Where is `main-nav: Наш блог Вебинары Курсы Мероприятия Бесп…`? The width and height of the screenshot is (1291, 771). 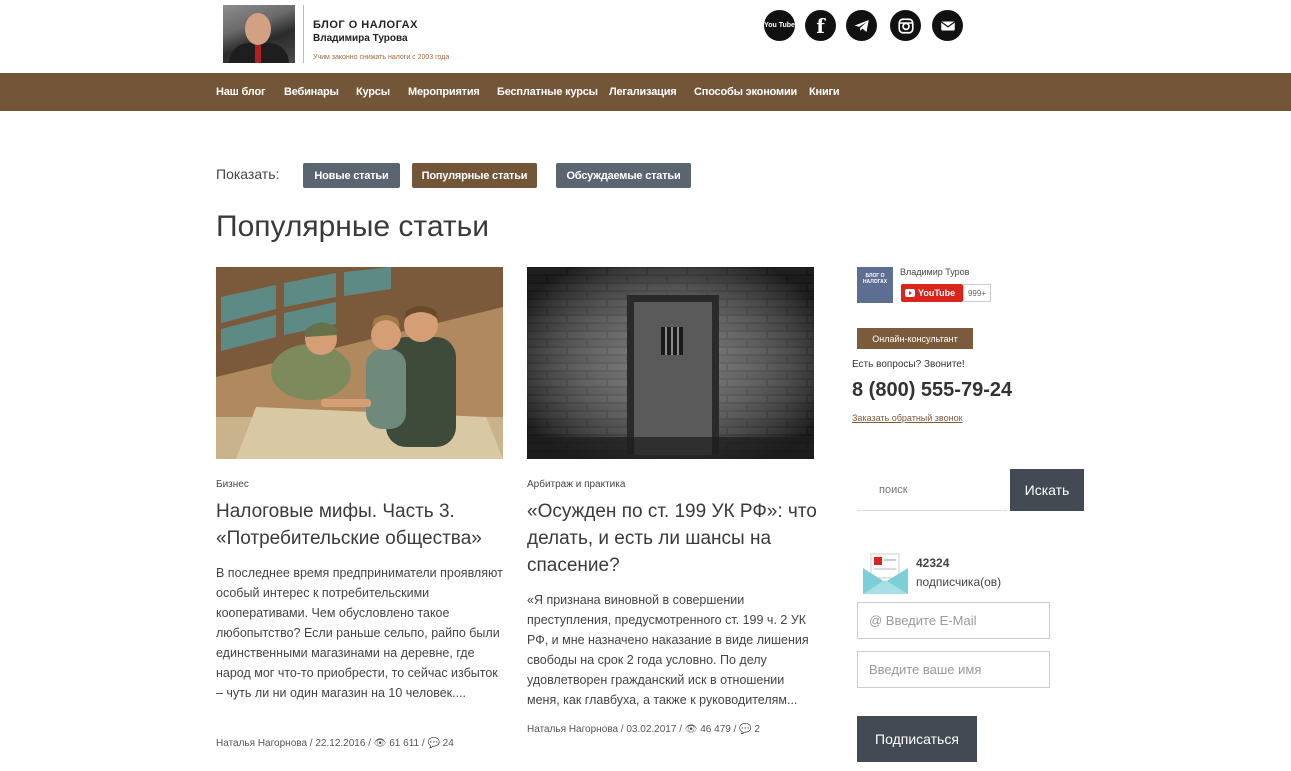
main-nav: Наш блог Вебинары Курсы Мероприятия Бесп… is located at coordinates (645, 92).